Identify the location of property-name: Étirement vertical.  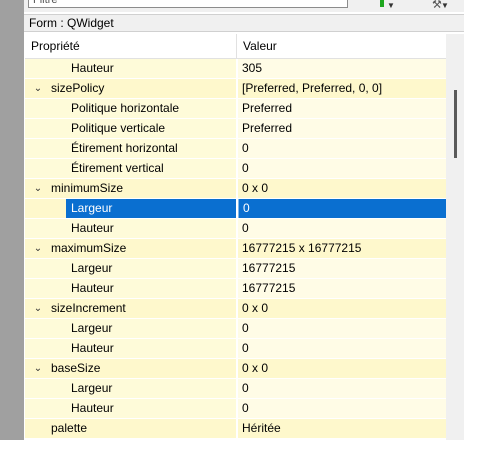
(117, 168).